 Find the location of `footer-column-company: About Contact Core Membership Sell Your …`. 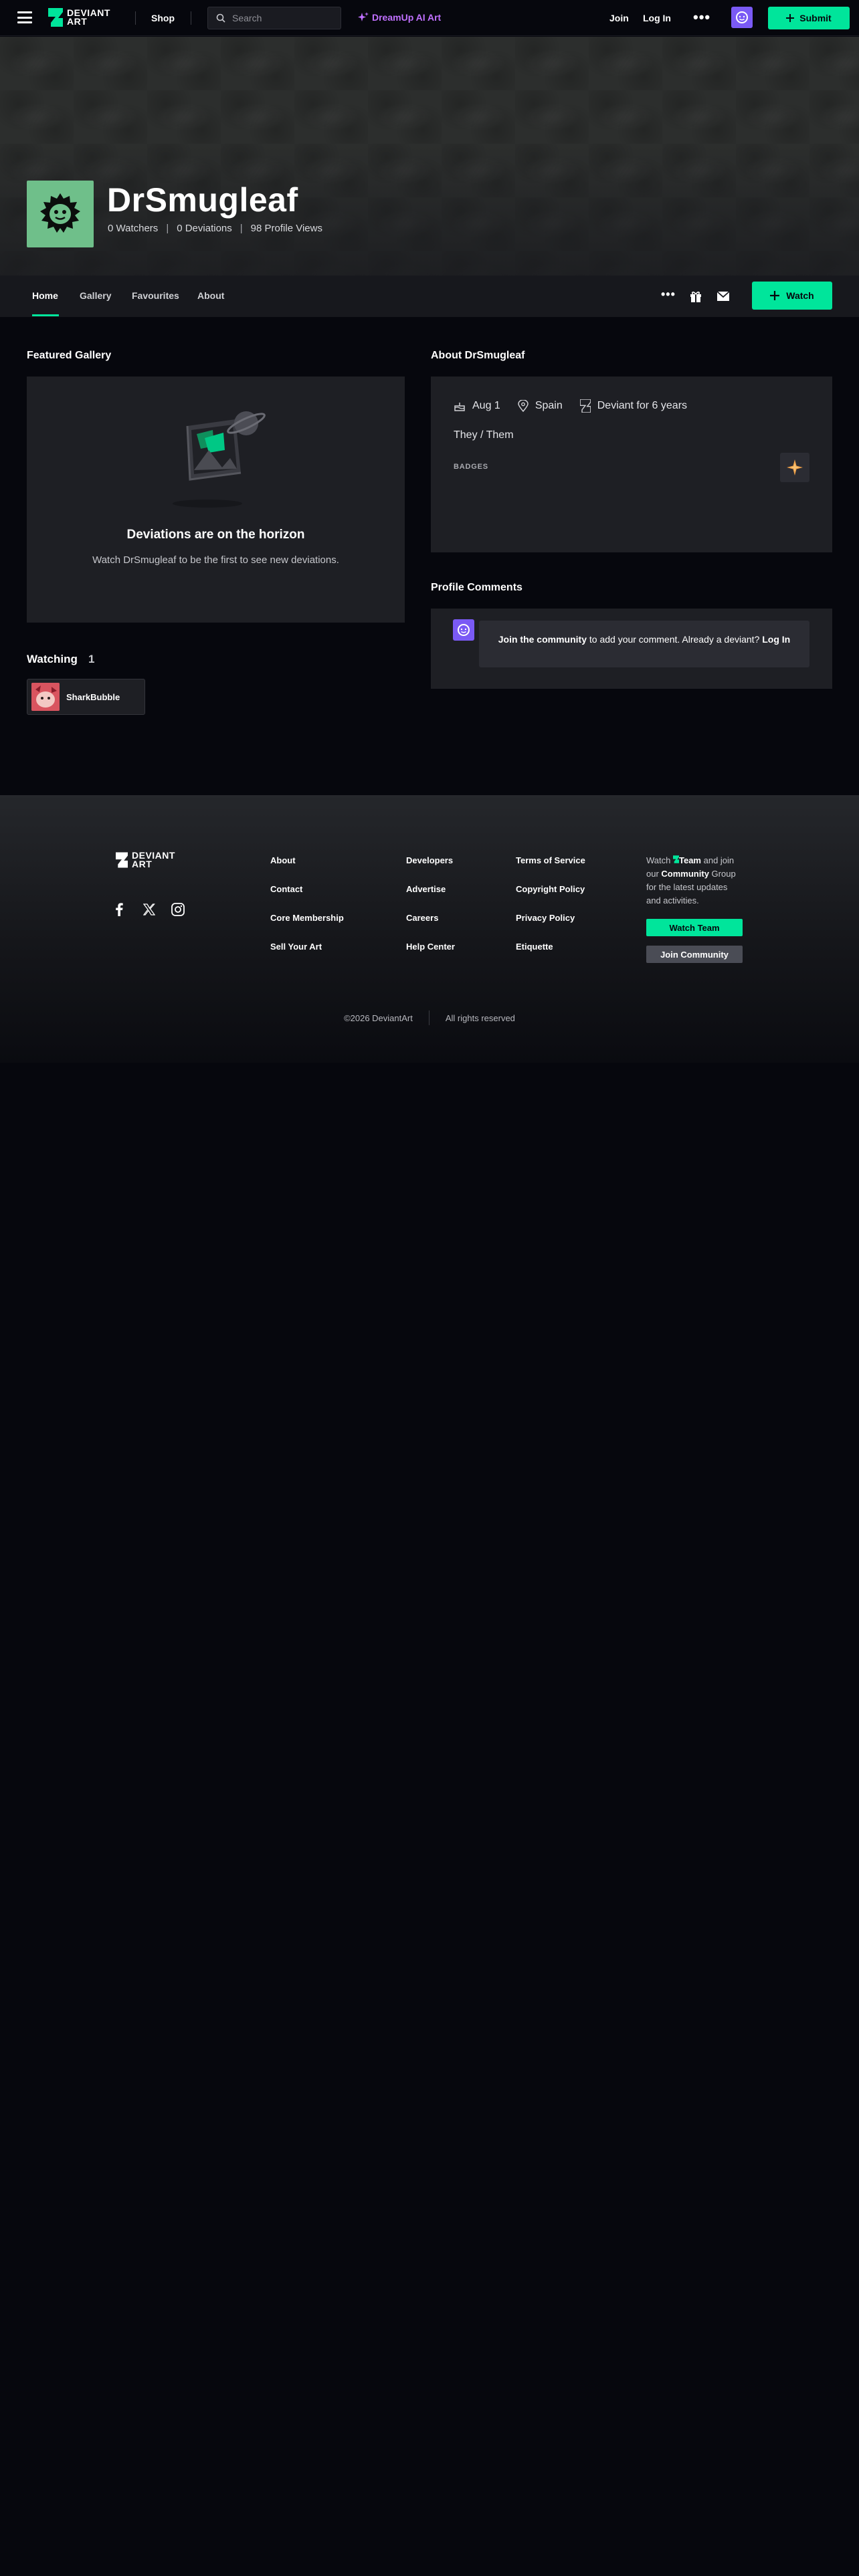

footer-column-company: About Contact Core Membership Sell Your … is located at coordinates (307, 903).